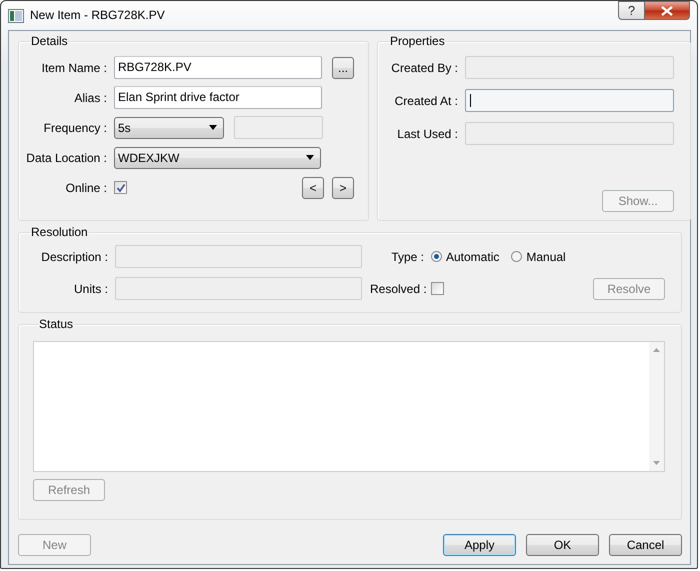 This screenshot has width=700, height=571. Describe the element at coordinates (59, 232) in the screenshot. I see `group-title: Resolution` at that location.